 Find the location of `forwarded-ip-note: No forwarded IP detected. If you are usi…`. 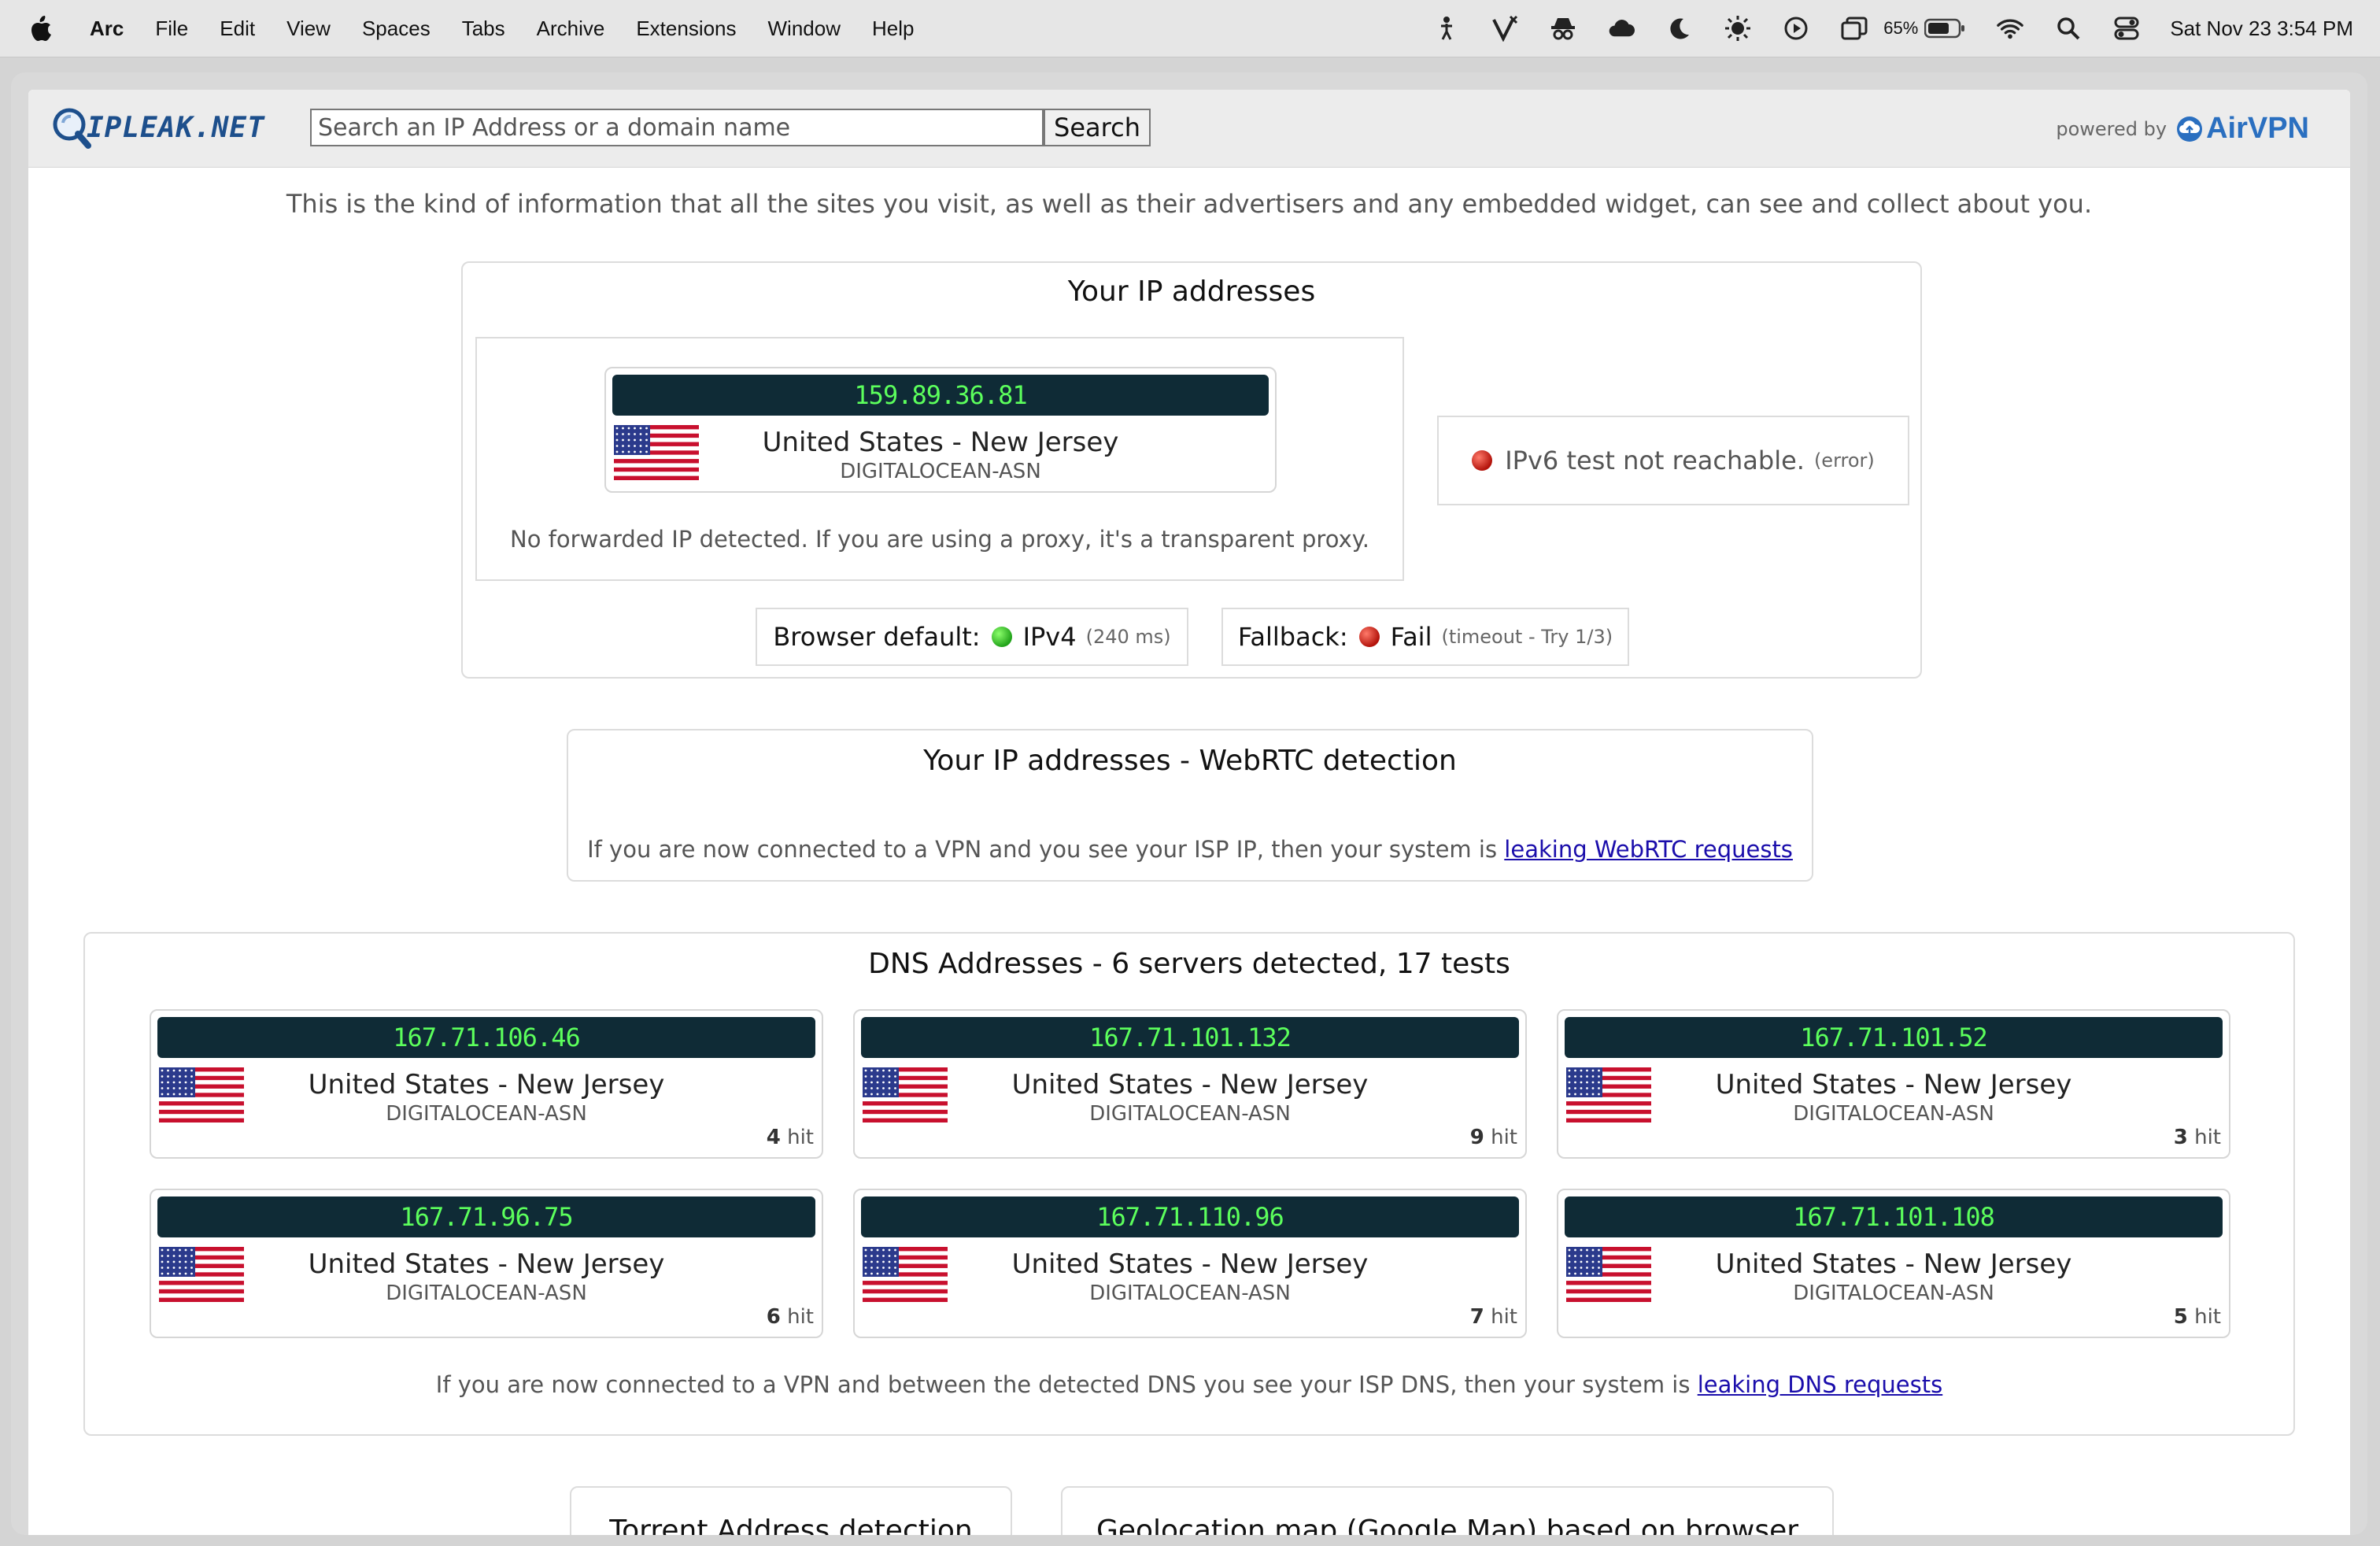

forwarded-ip-note: No forwarded IP detected. If you are usi… is located at coordinates (940, 539).